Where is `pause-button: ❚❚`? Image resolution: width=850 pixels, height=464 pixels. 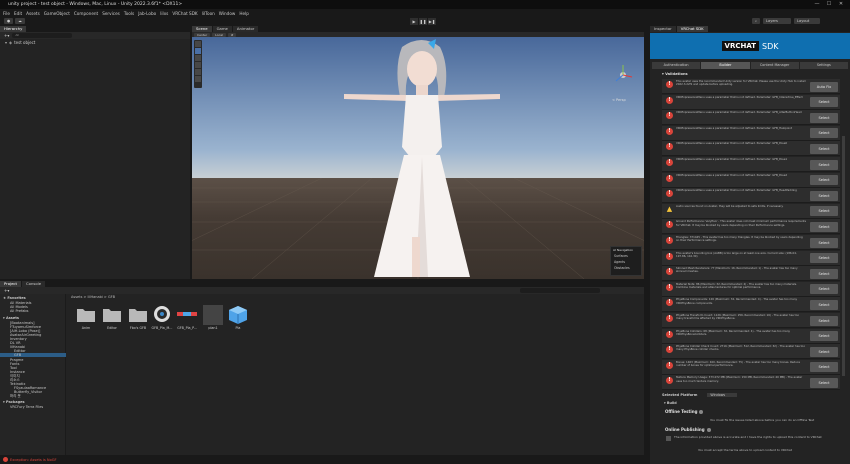 pause-button: ❚❚ is located at coordinates (423, 21).